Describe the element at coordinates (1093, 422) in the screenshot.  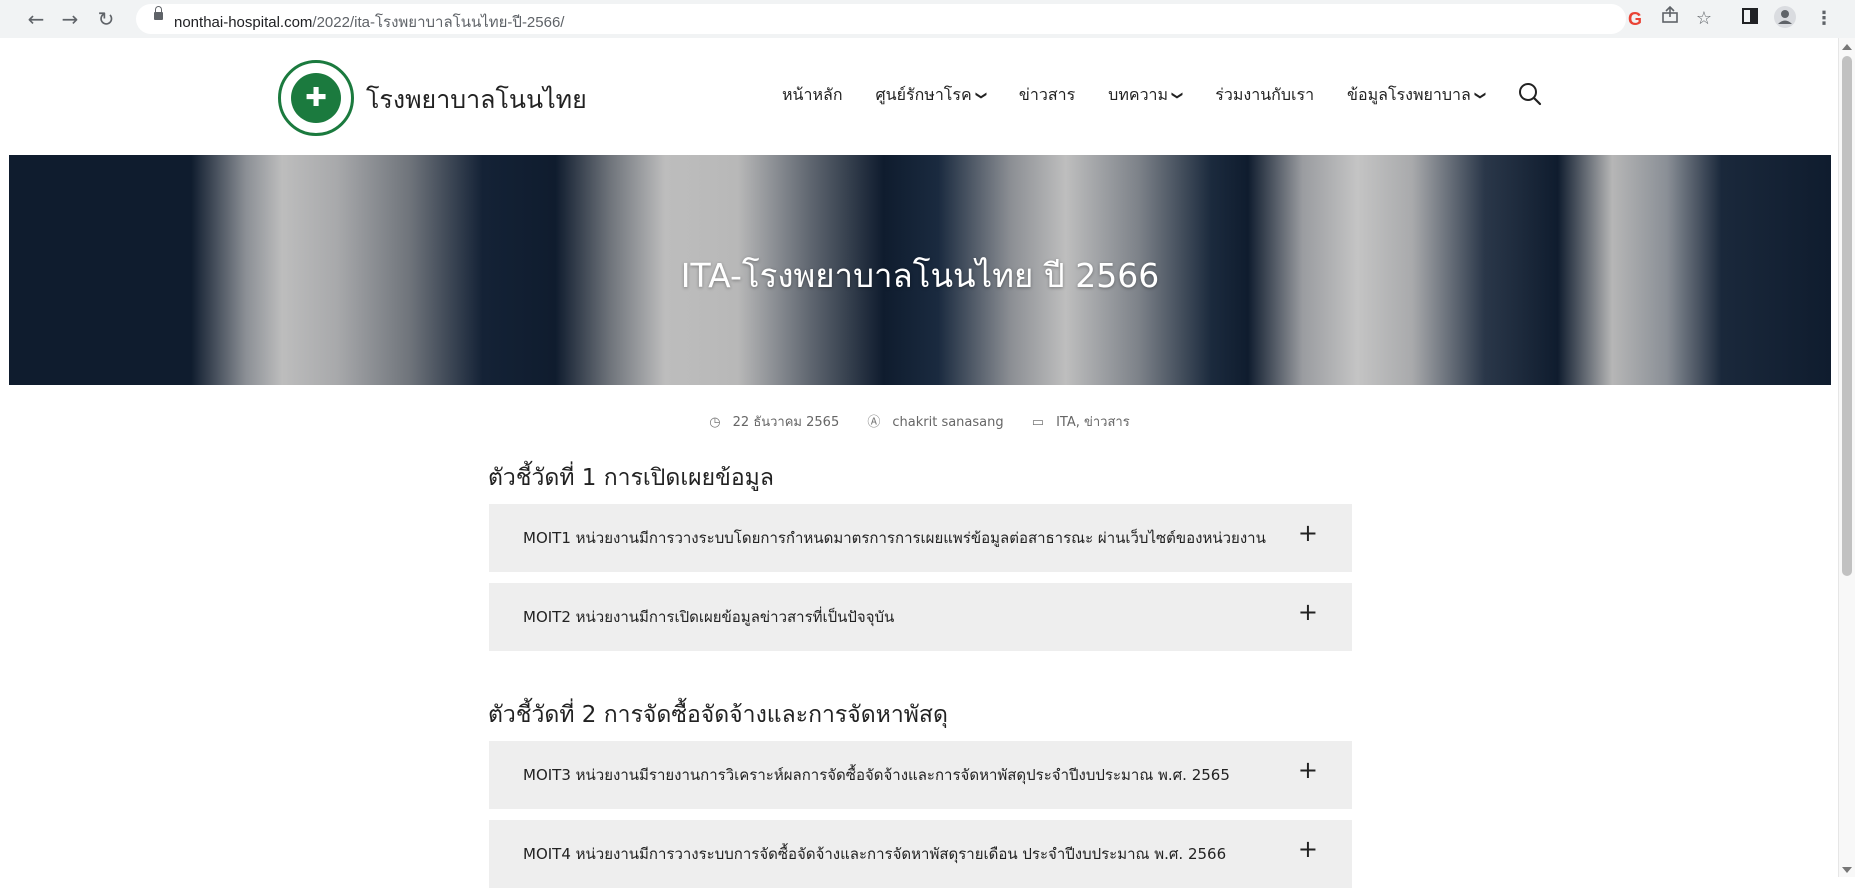
I see `post-categories-text: ITA, ข่าวสาร` at that location.